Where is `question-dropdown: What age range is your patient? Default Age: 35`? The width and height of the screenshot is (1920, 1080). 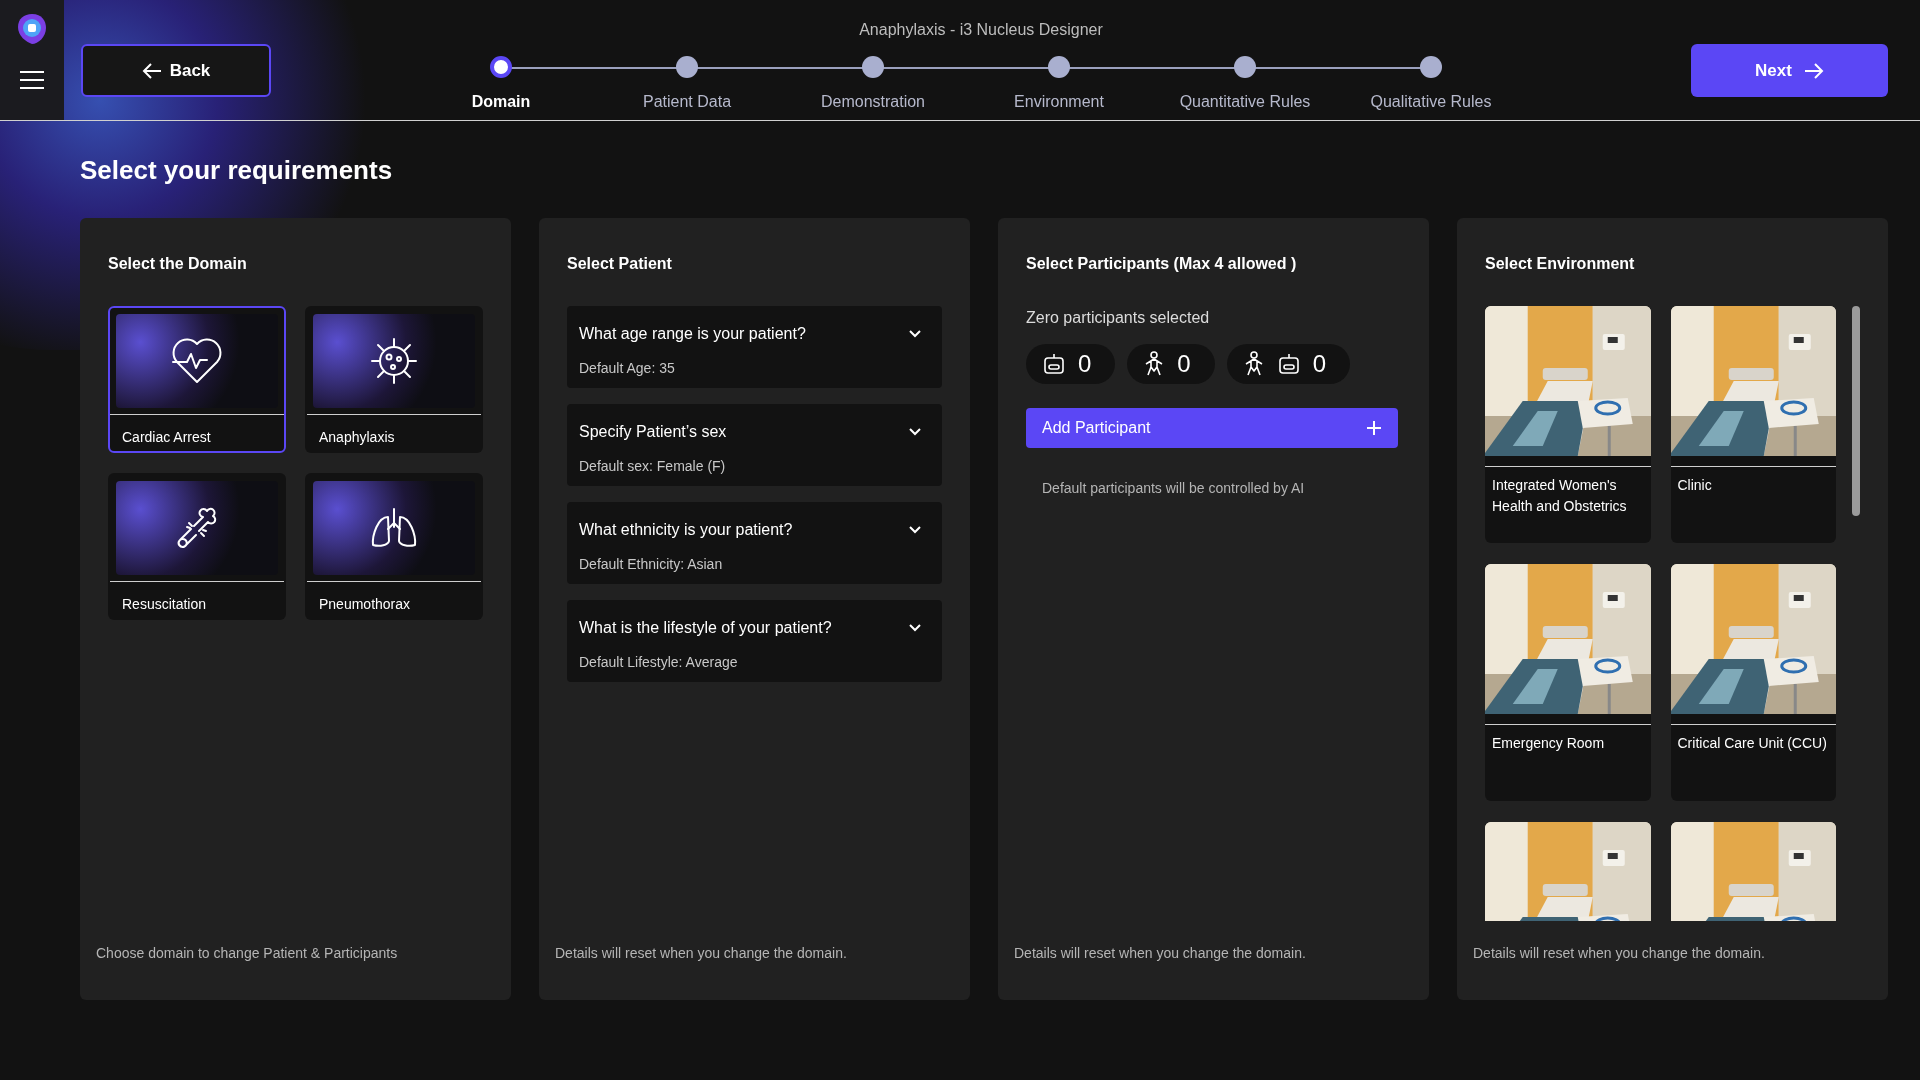
question-dropdown: What age range is your patient? Default Age: 35 is located at coordinates (754, 347).